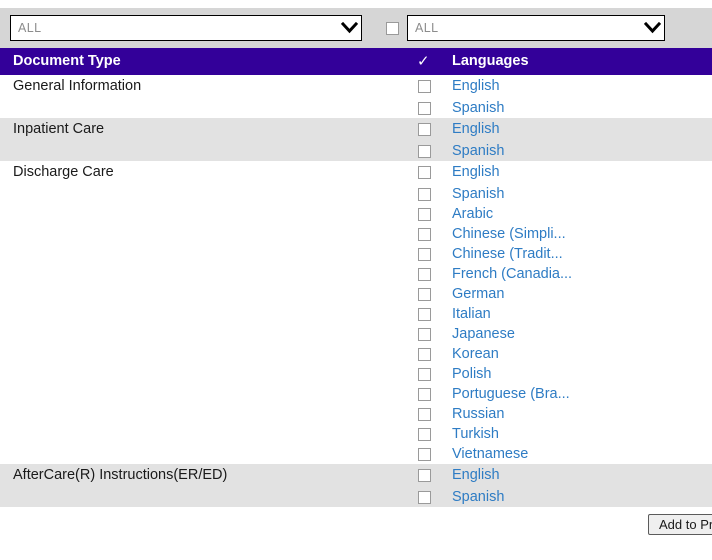 Image resolution: width=712 pixels, height=560 pixels. What do you see at coordinates (472, 214) in the screenshot?
I see `language-link: Arabic` at bounding box center [472, 214].